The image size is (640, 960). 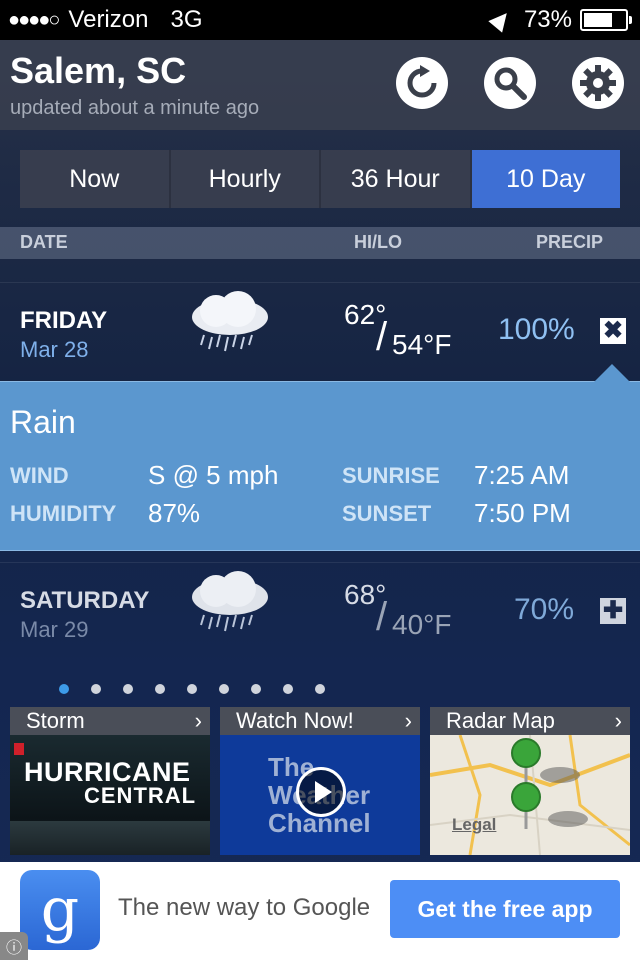 I want to click on network-type: 3G, so click(x=186, y=19).